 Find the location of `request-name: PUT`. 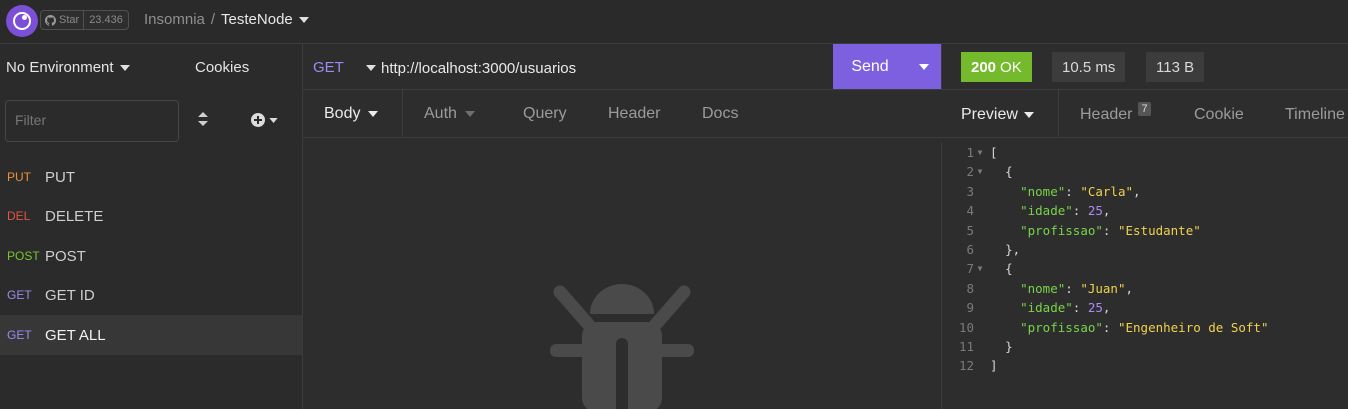

request-name: PUT is located at coordinates (60, 177).